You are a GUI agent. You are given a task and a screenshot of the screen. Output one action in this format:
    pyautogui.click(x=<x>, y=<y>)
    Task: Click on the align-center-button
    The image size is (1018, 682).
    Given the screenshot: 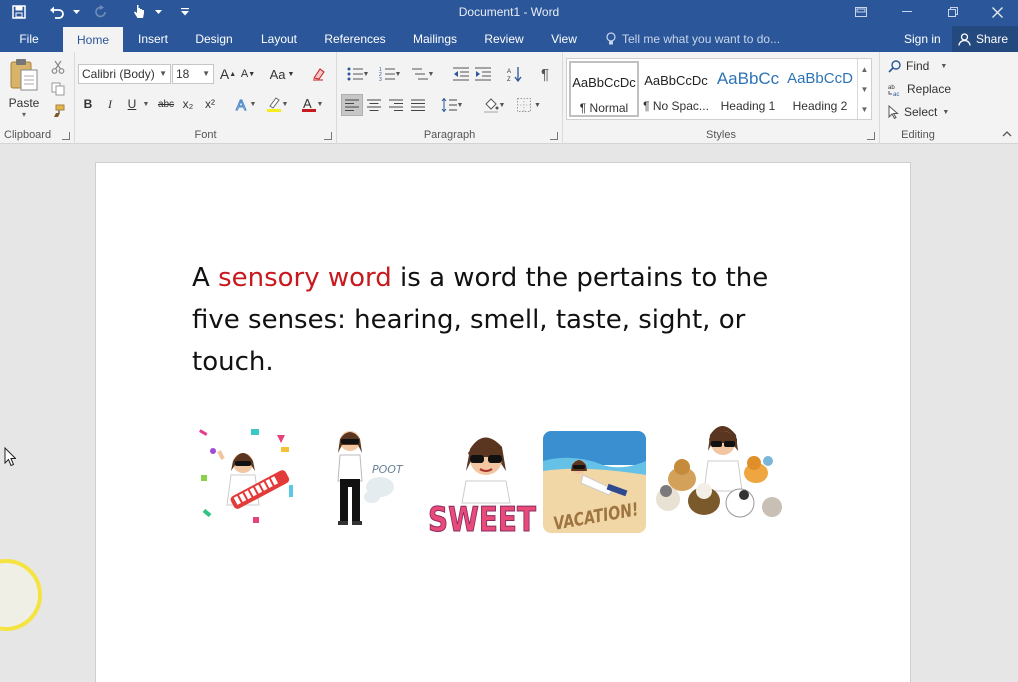 What is the action you would take?
    pyautogui.click(x=374, y=105)
    